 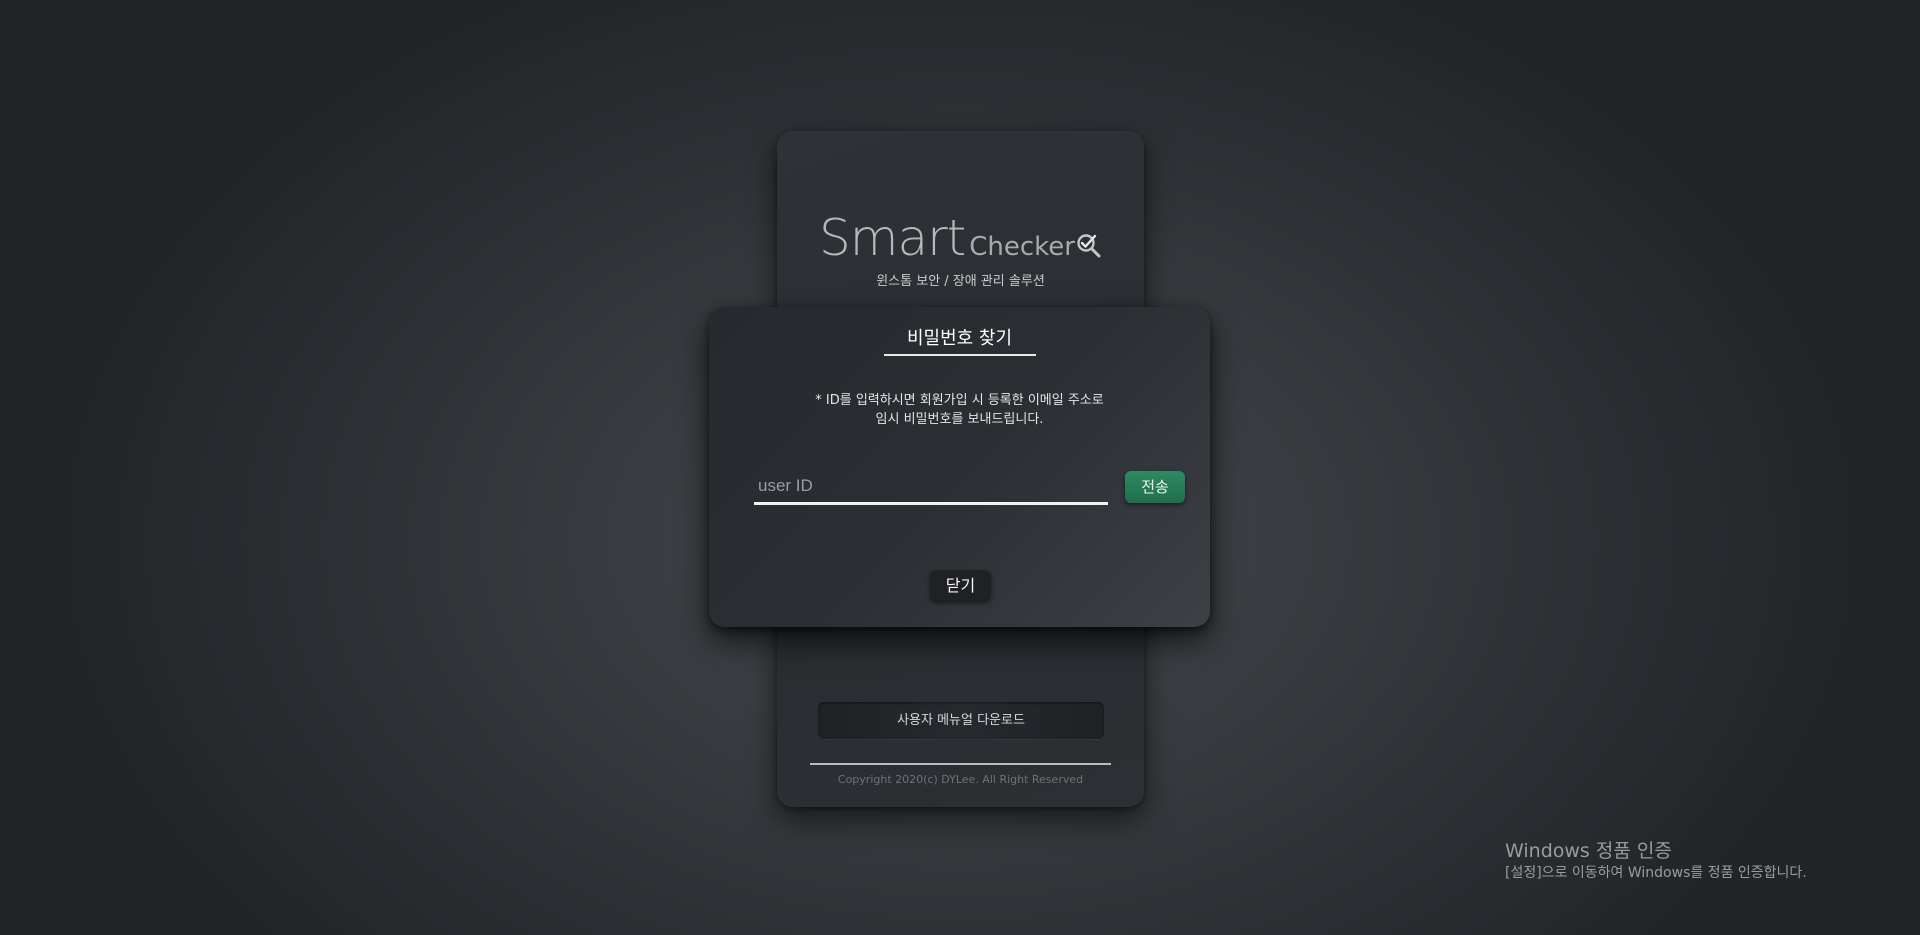 I want to click on title-underline, so click(x=960, y=355).